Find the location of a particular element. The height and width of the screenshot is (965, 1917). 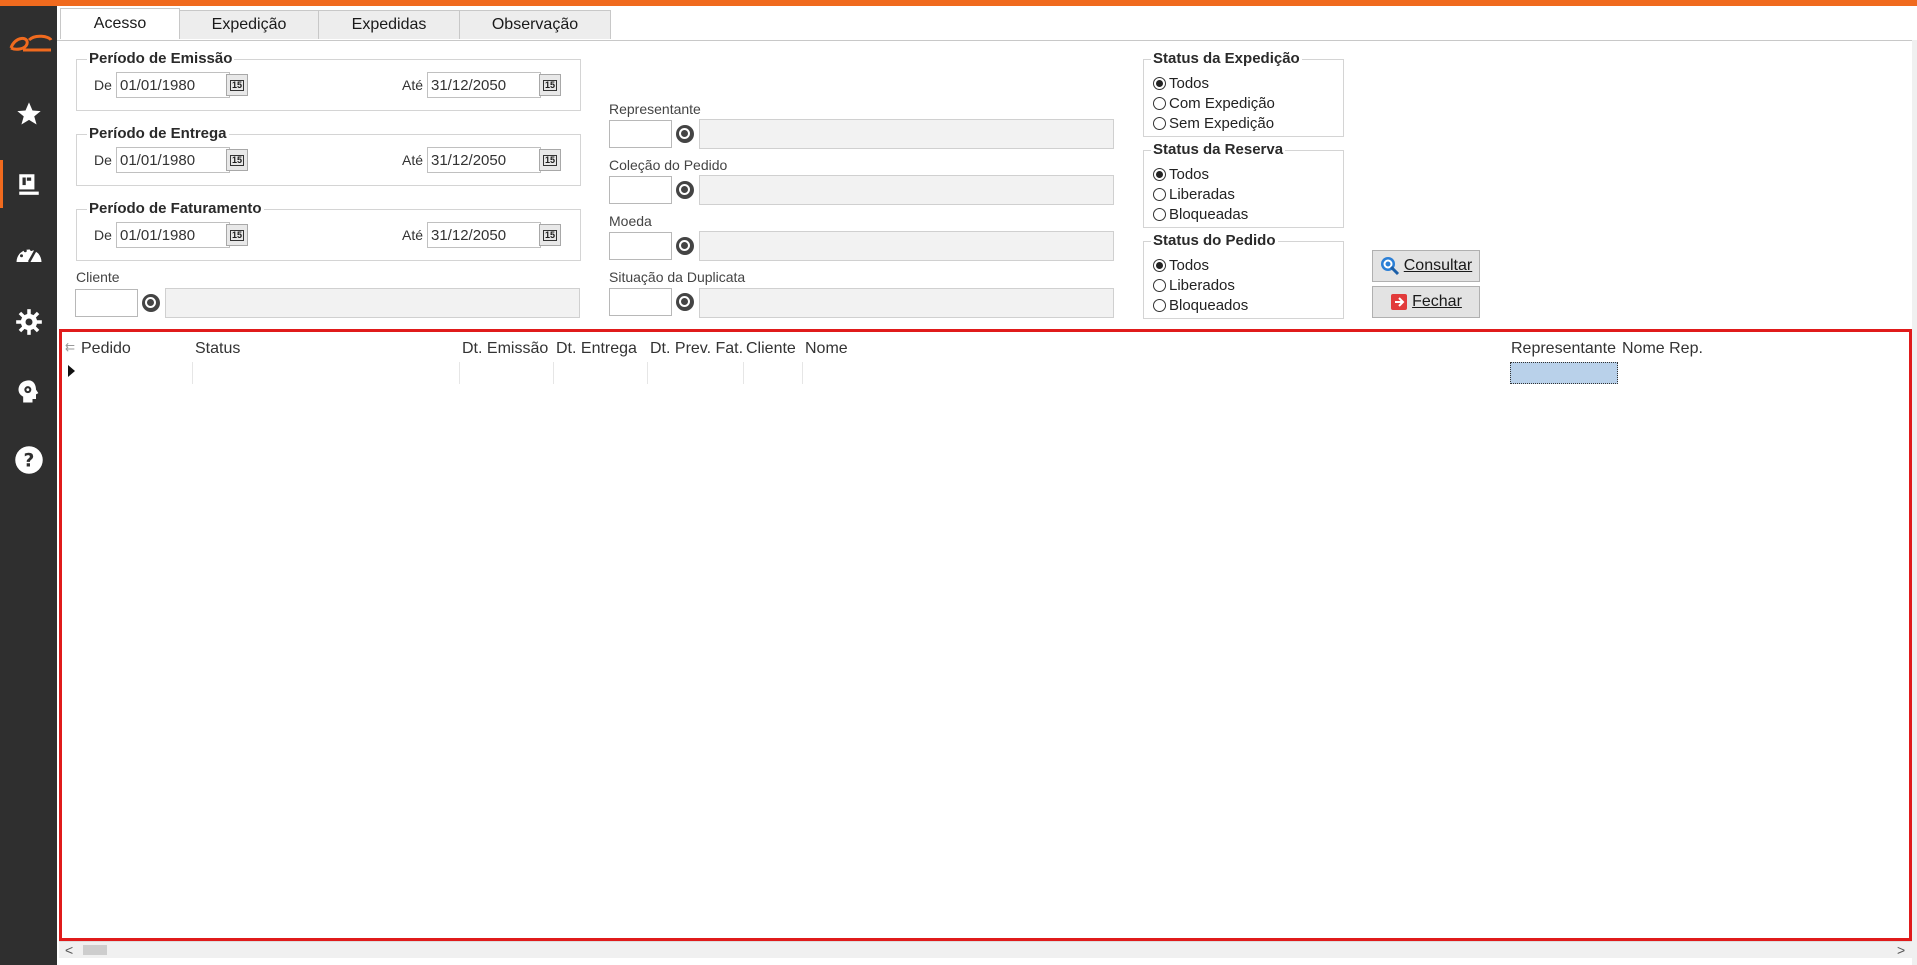

sidebar: ? is located at coordinates (28, 485).